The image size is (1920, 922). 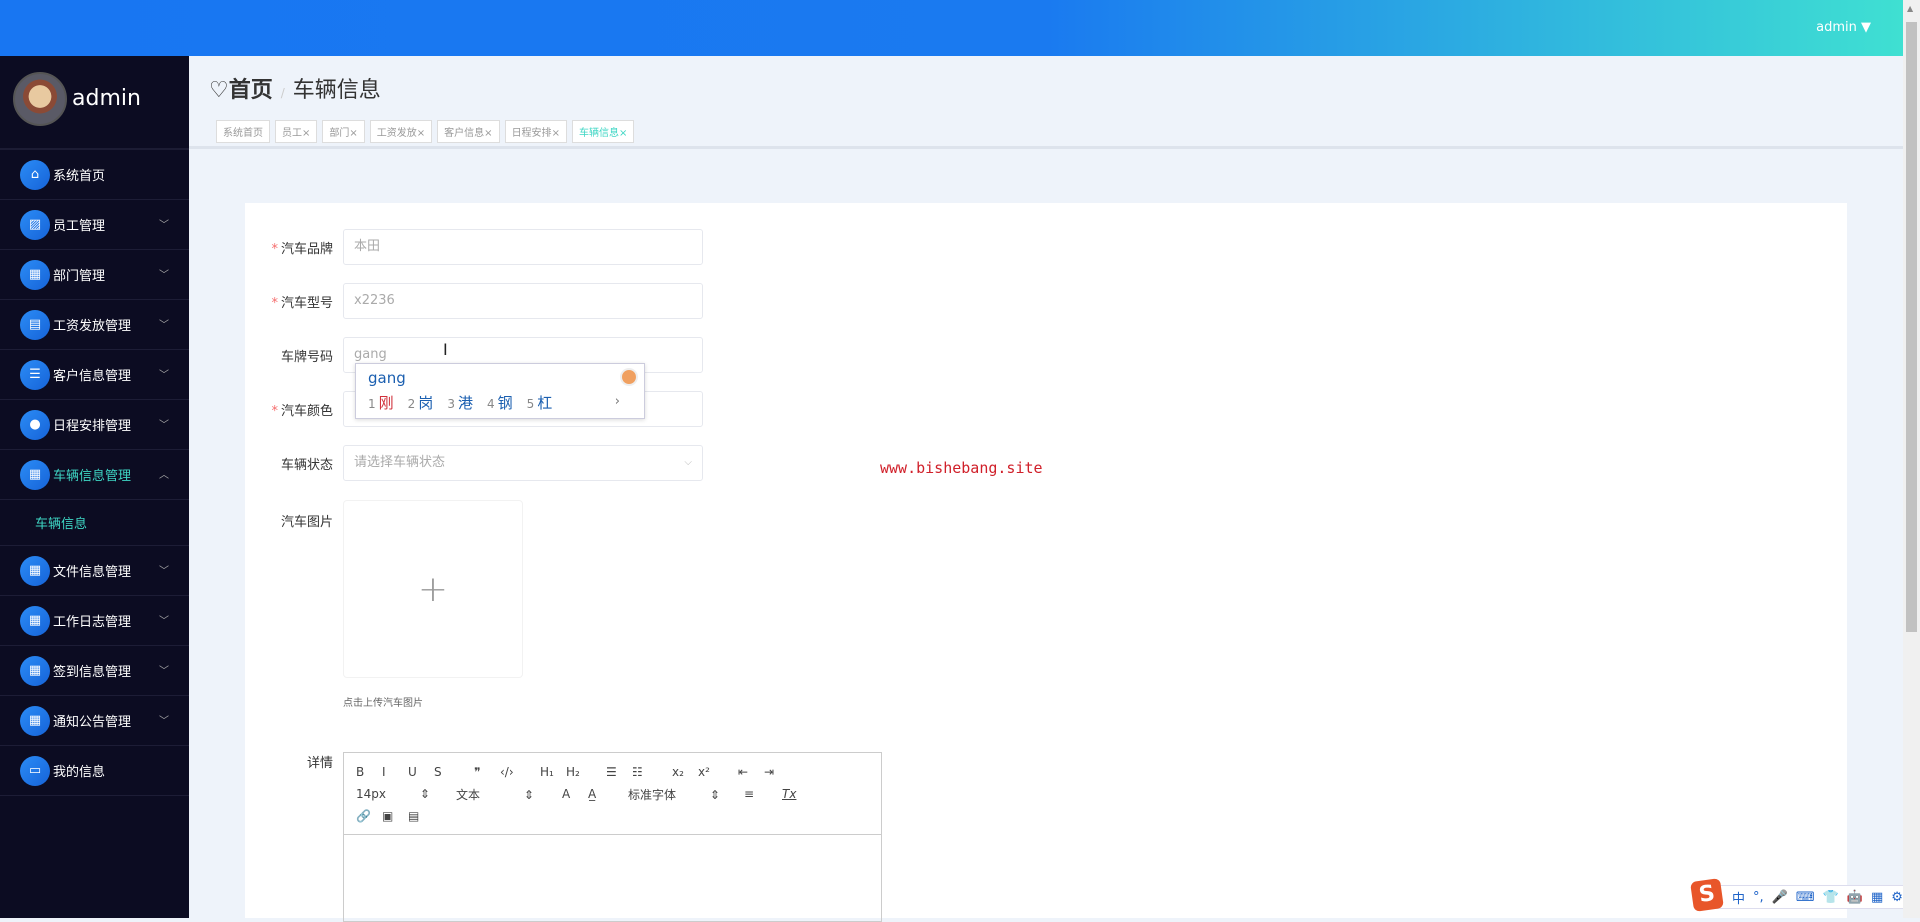 What do you see at coordinates (343, 131) in the screenshot?
I see `tag: 部门×` at bounding box center [343, 131].